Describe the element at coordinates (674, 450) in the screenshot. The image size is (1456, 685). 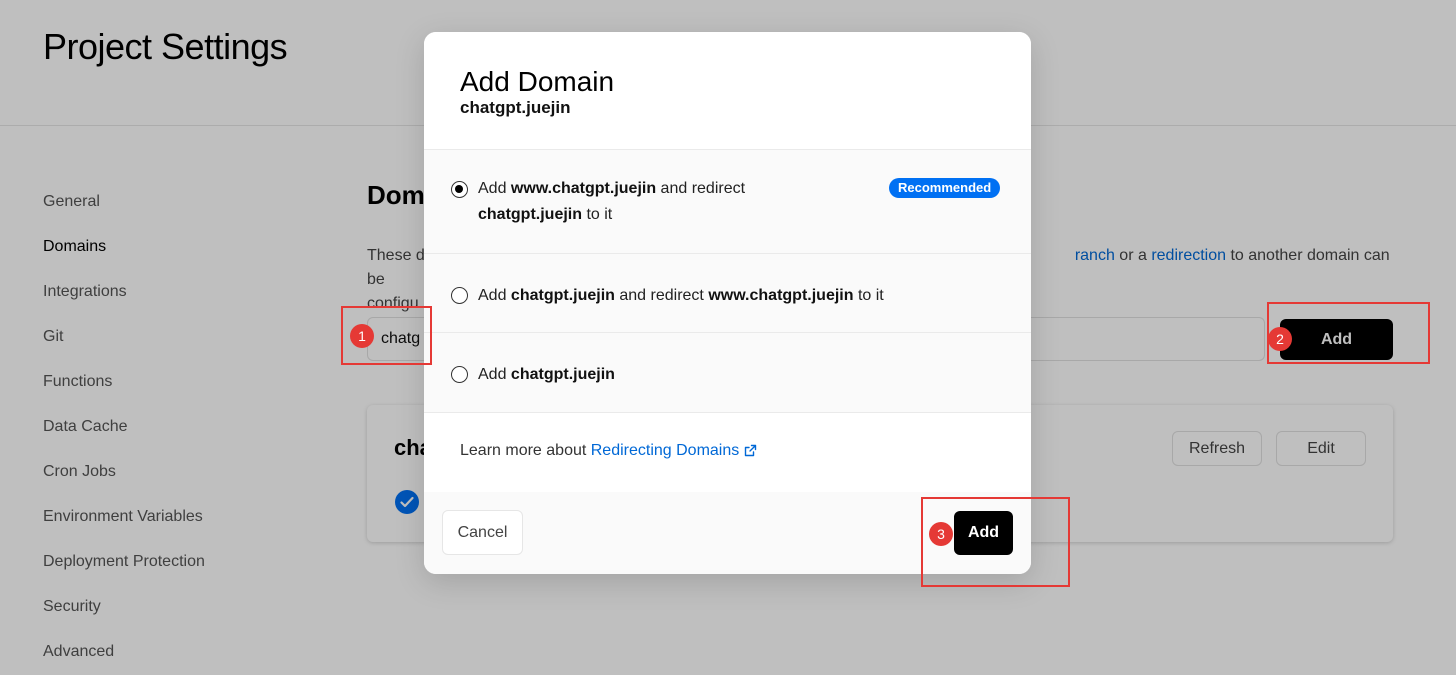
I see `redirecting-domains-link: Redirecting Domains` at that location.